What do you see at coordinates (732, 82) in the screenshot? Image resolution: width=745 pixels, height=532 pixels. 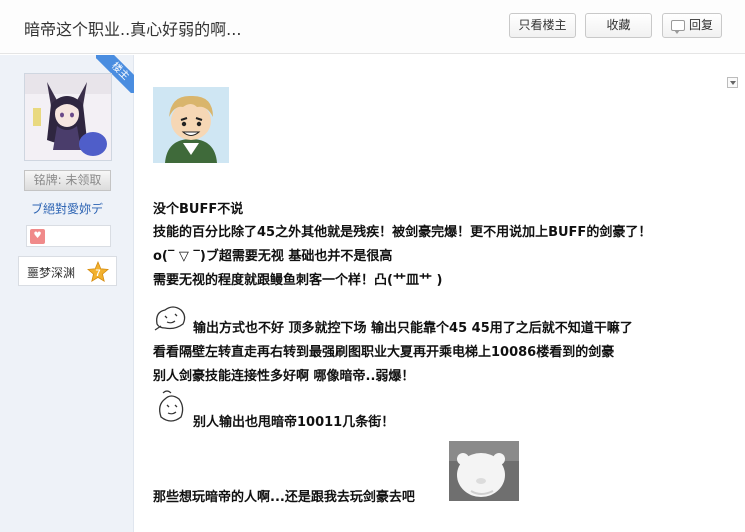 I see `post-menu-arrow-icon` at bounding box center [732, 82].